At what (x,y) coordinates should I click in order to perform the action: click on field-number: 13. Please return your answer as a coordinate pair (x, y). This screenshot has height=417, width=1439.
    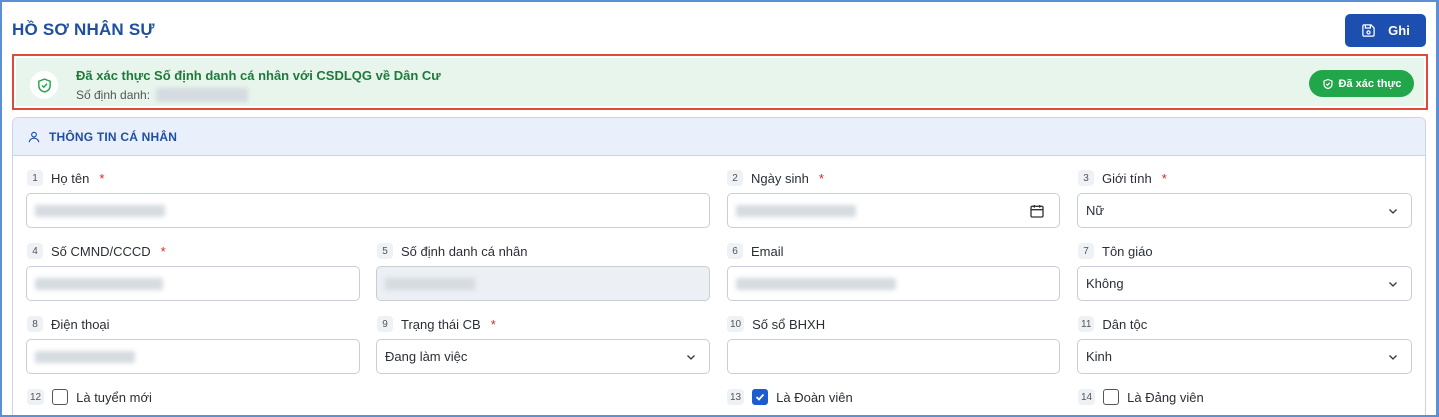
    Looking at the image, I should click on (736, 397).